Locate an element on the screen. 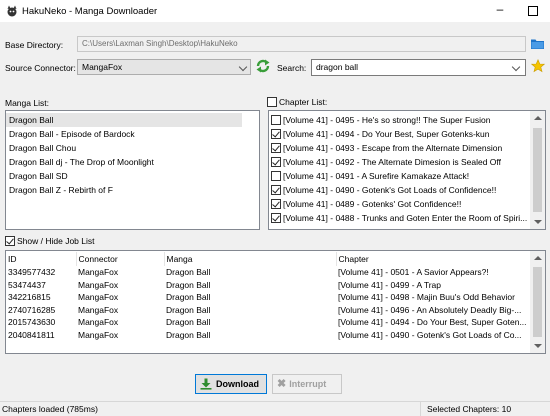 The width and height of the screenshot is (550, 416). minimize-button: – is located at coordinates (500, 10).